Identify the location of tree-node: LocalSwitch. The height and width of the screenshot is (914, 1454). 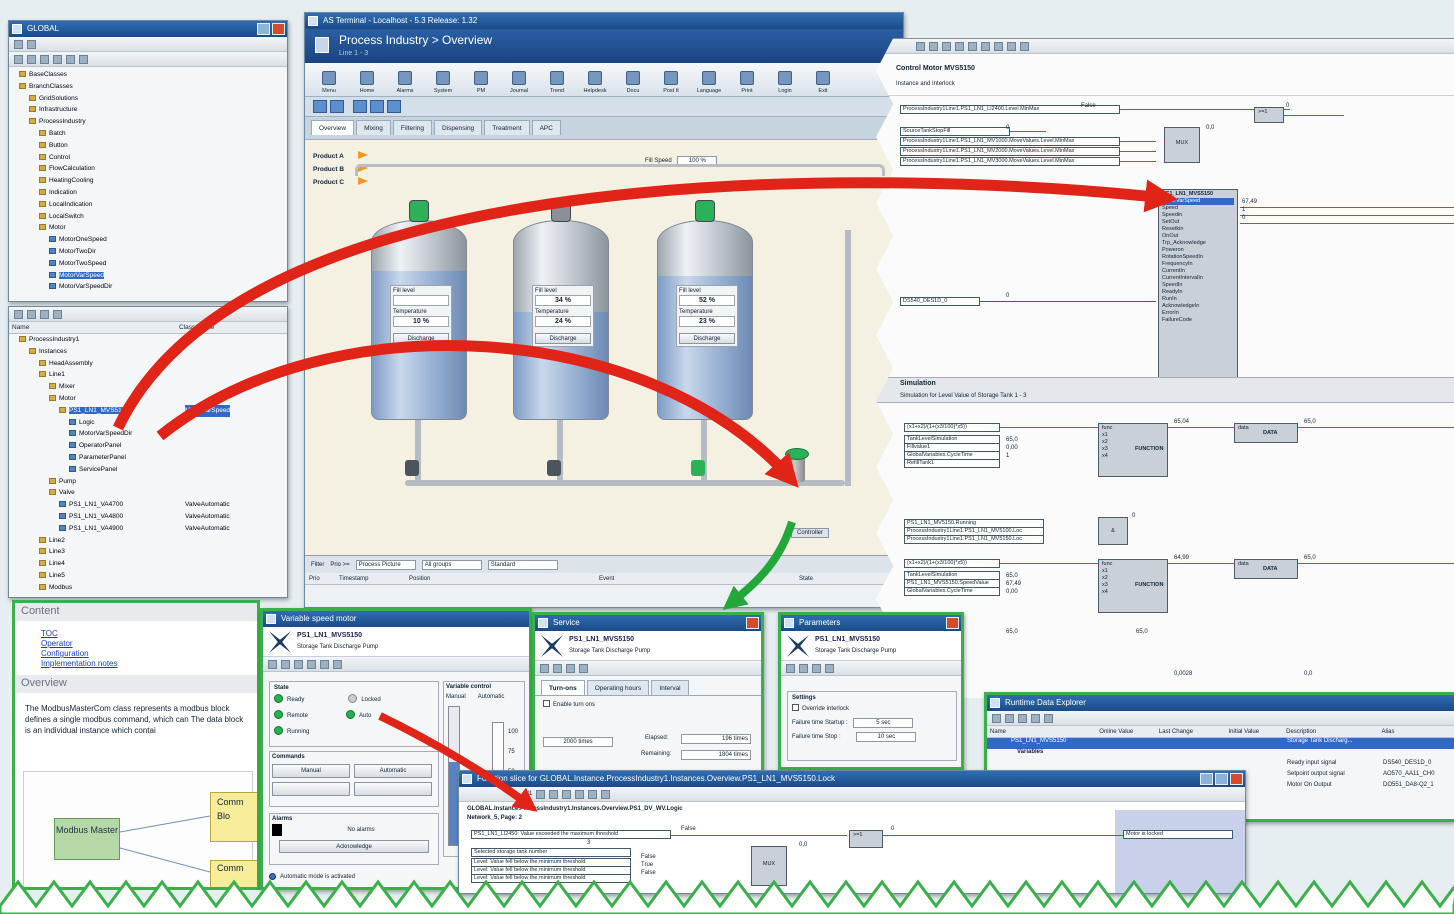
(150, 217).